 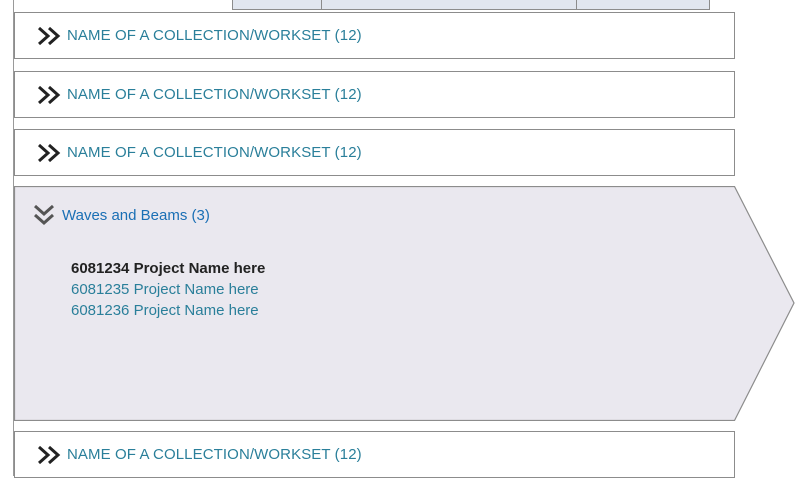 I want to click on project-item: 6081235 Project Name here, so click(x=168, y=289).